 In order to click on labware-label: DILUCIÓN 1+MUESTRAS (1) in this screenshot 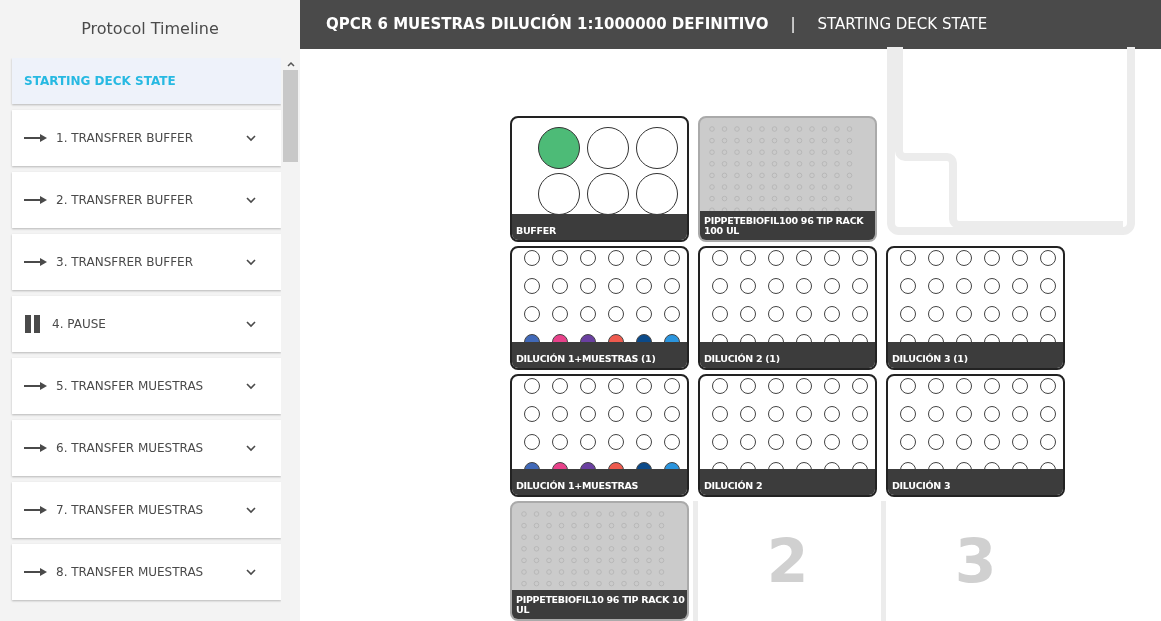, I will do `click(599, 355)`.